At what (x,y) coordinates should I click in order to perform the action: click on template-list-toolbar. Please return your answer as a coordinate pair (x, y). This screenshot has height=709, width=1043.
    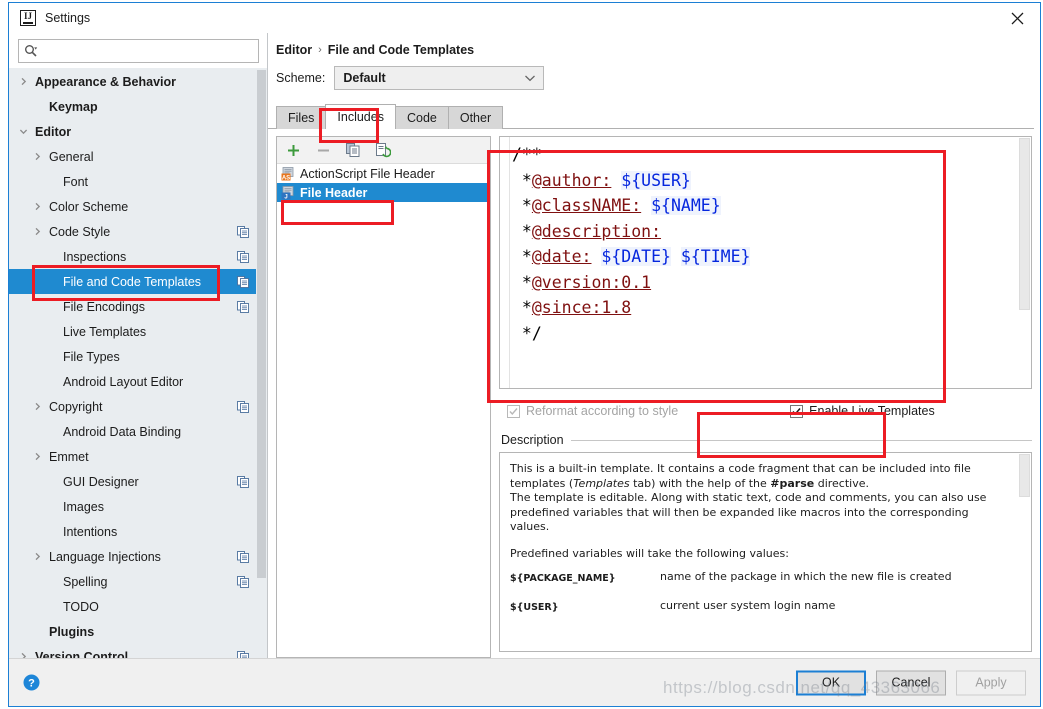
    Looking at the image, I should click on (383, 150).